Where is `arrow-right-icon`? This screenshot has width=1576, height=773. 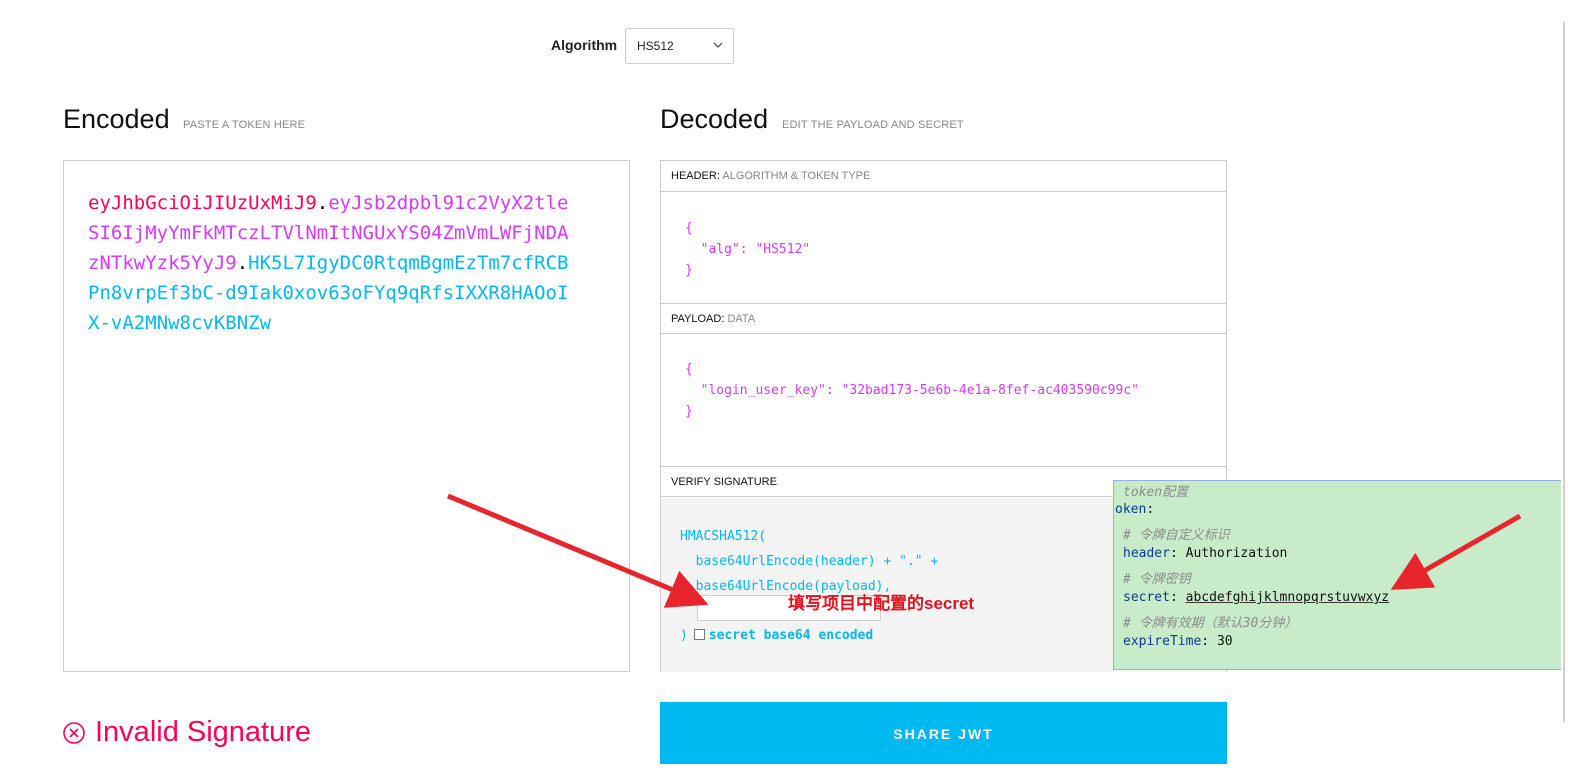 arrow-right-icon is located at coordinates (1456, 551).